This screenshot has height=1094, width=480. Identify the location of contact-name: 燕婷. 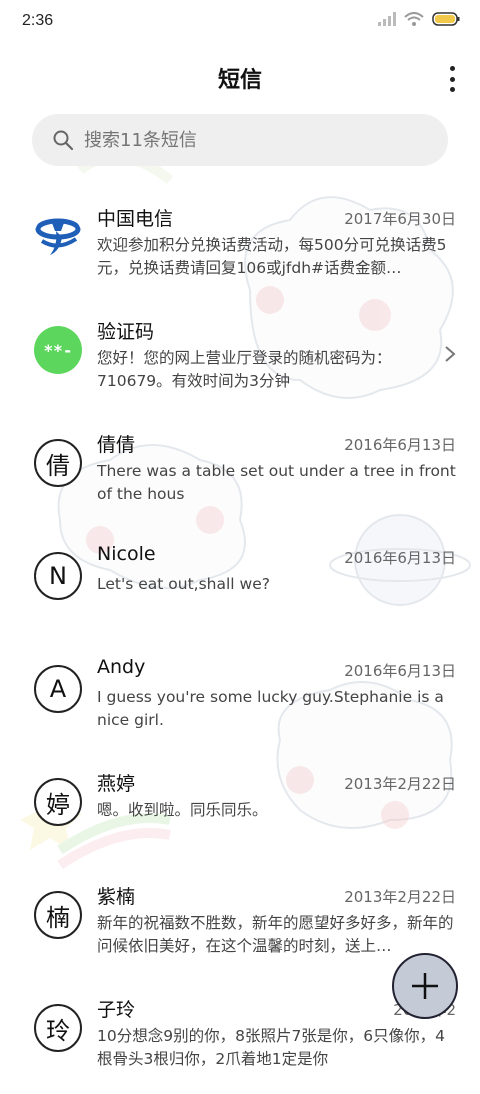
(116, 784).